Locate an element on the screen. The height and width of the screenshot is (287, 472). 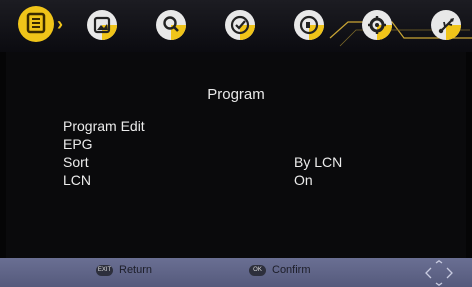
exit-key-icon: EXIT is located at coordinates (104, 270).